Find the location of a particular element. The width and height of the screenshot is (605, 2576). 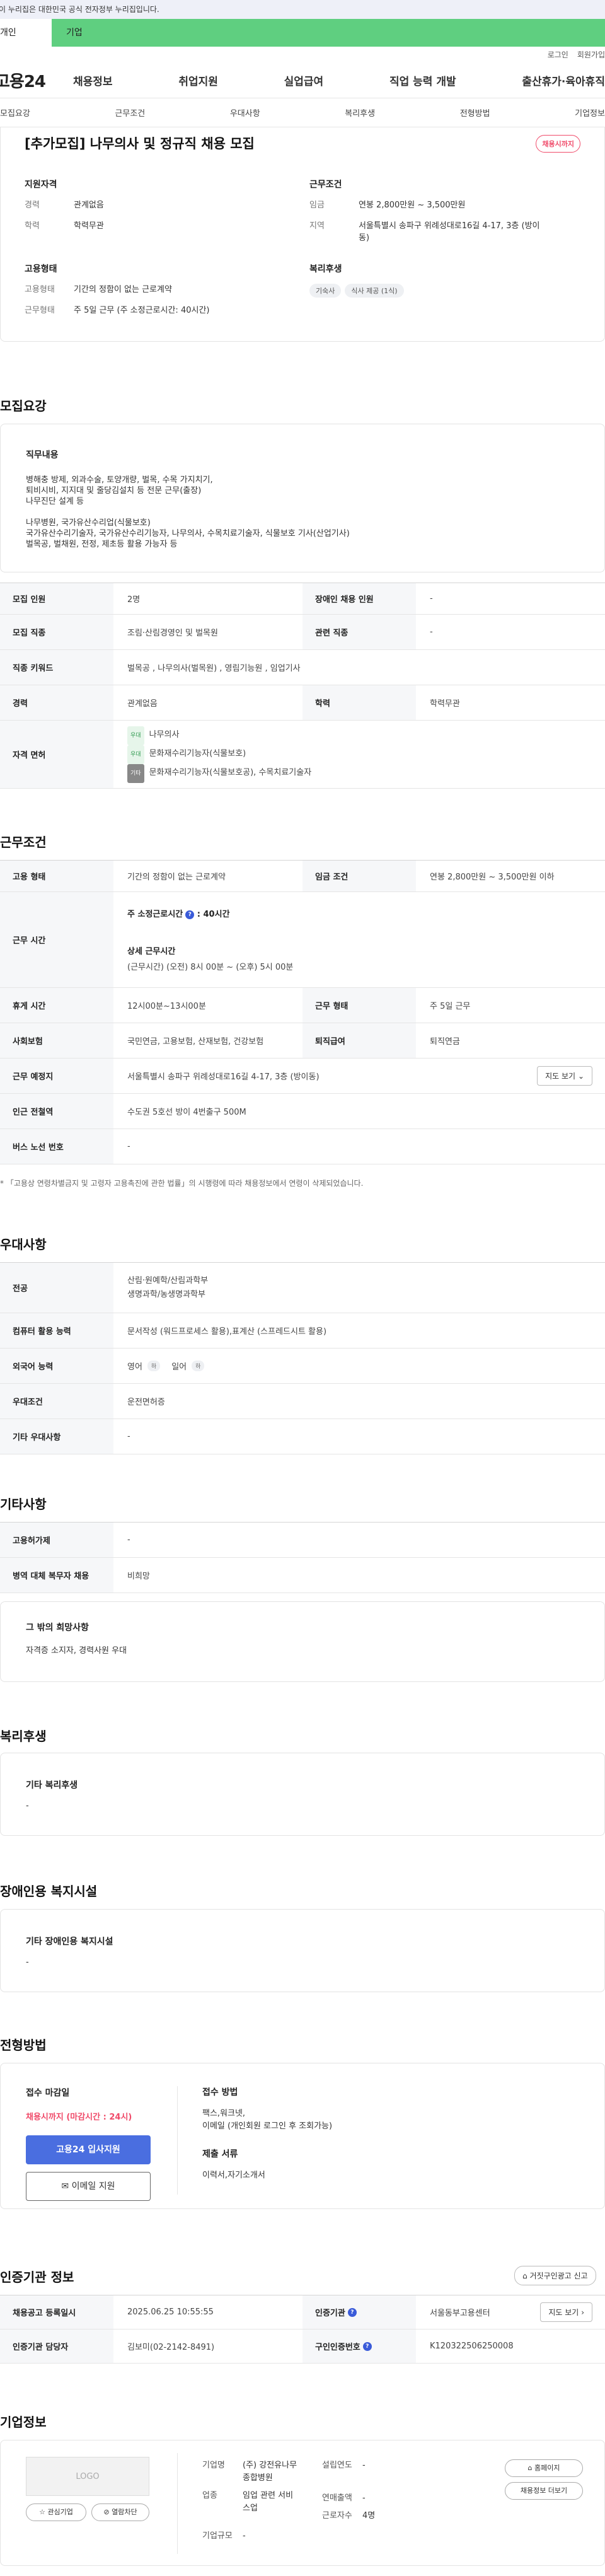

section-tabs: 모집요강 근무조건 우대사항 복리후생 전형방법 기업정보 is located at coordinates (302, 113).